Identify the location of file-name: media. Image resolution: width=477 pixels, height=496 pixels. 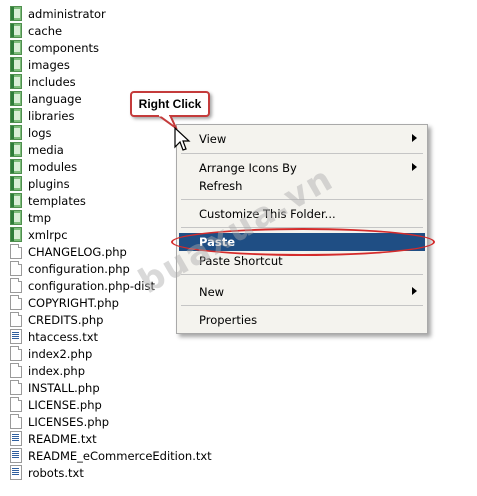
(46, 149).